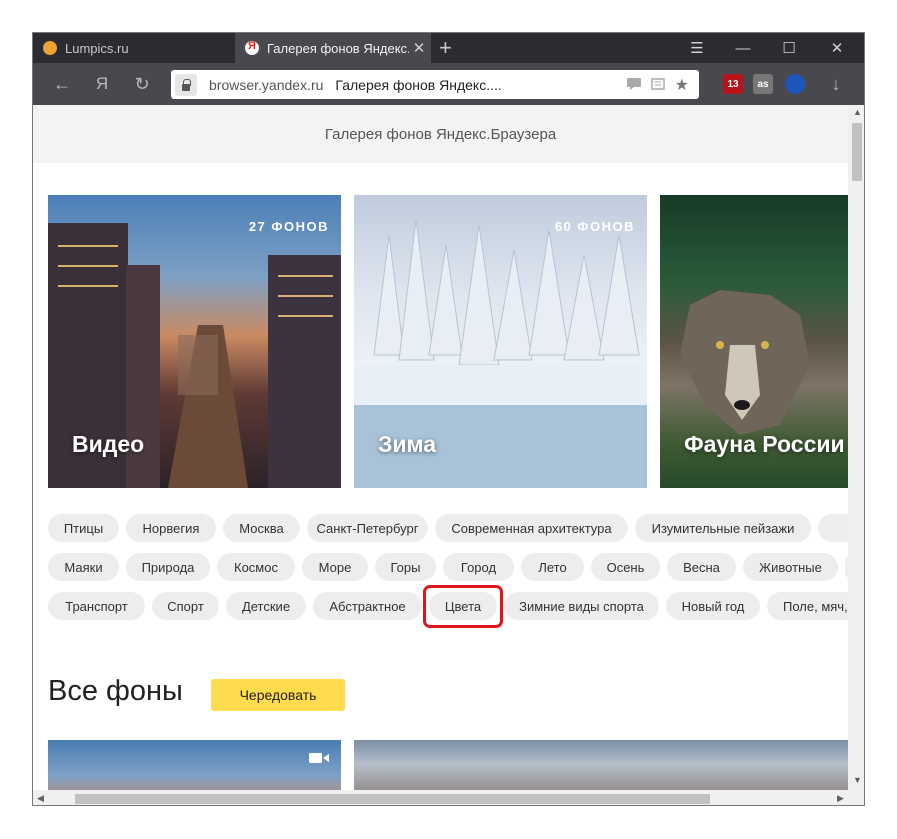 The image size is (897, 839). Describe the element at coordinates (837, 48) in the screenshot. I see `close-window-button: ✕` at that location.